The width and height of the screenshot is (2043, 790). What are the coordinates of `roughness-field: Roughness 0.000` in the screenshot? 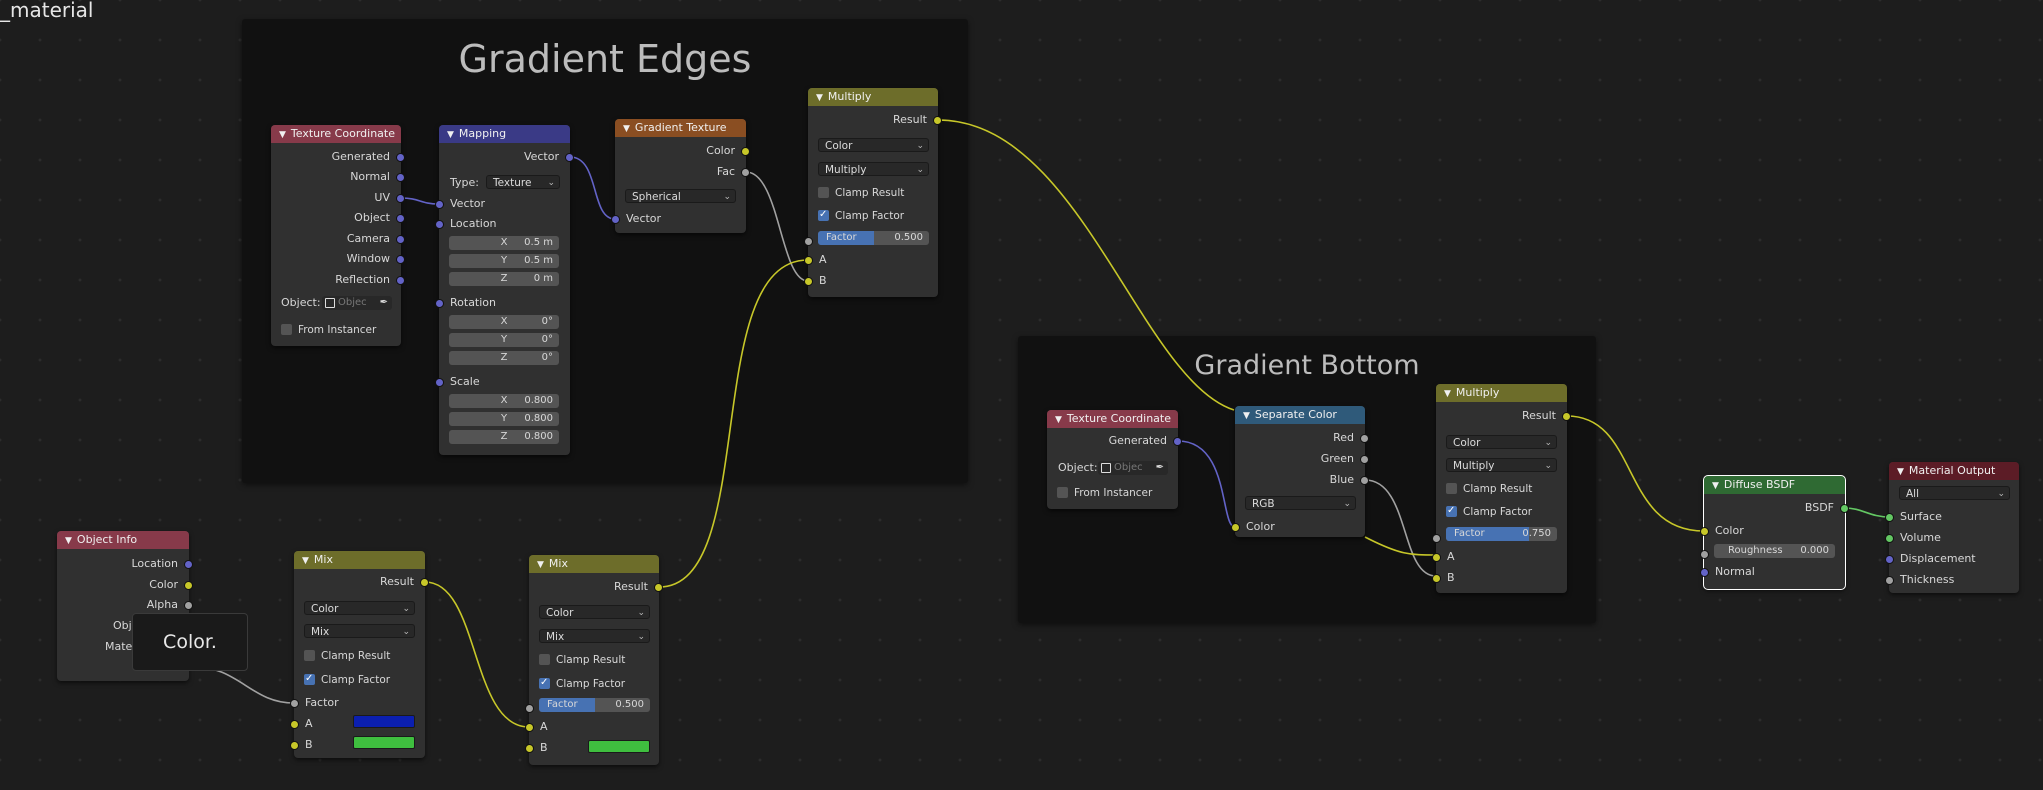 It's located at (1774, 551).